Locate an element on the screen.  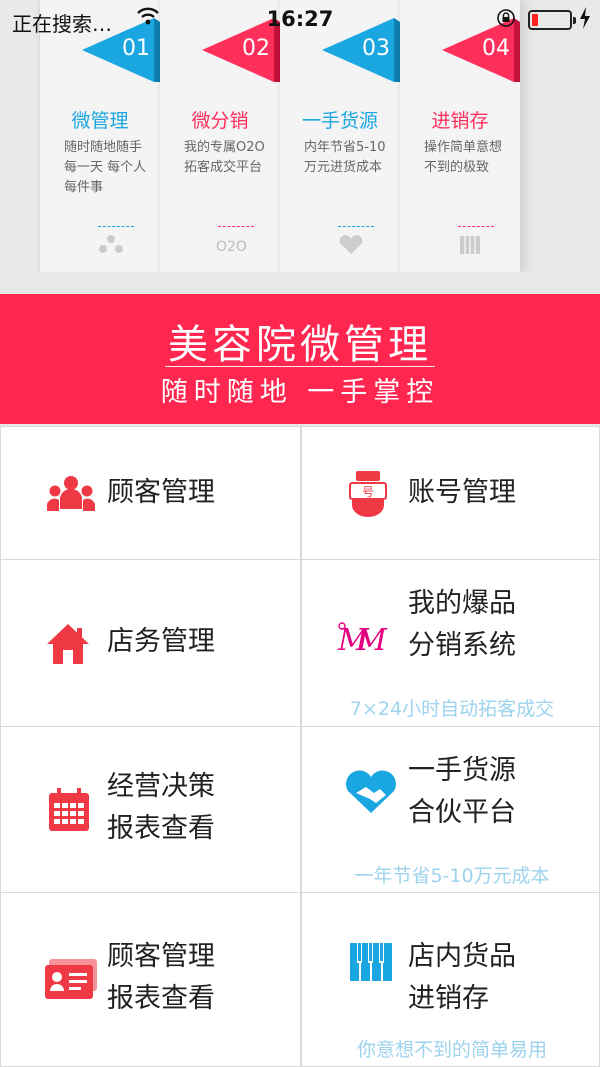
house-icon is located at coordinates (68, 644).